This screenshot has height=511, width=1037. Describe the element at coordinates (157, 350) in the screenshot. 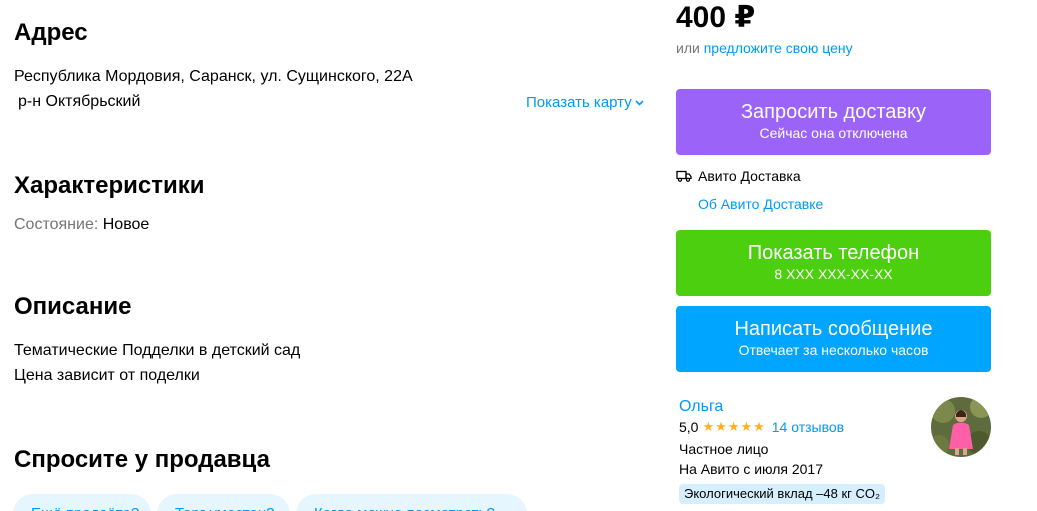

I see `description-line: Тематические Подделки в детский сад` at that location.